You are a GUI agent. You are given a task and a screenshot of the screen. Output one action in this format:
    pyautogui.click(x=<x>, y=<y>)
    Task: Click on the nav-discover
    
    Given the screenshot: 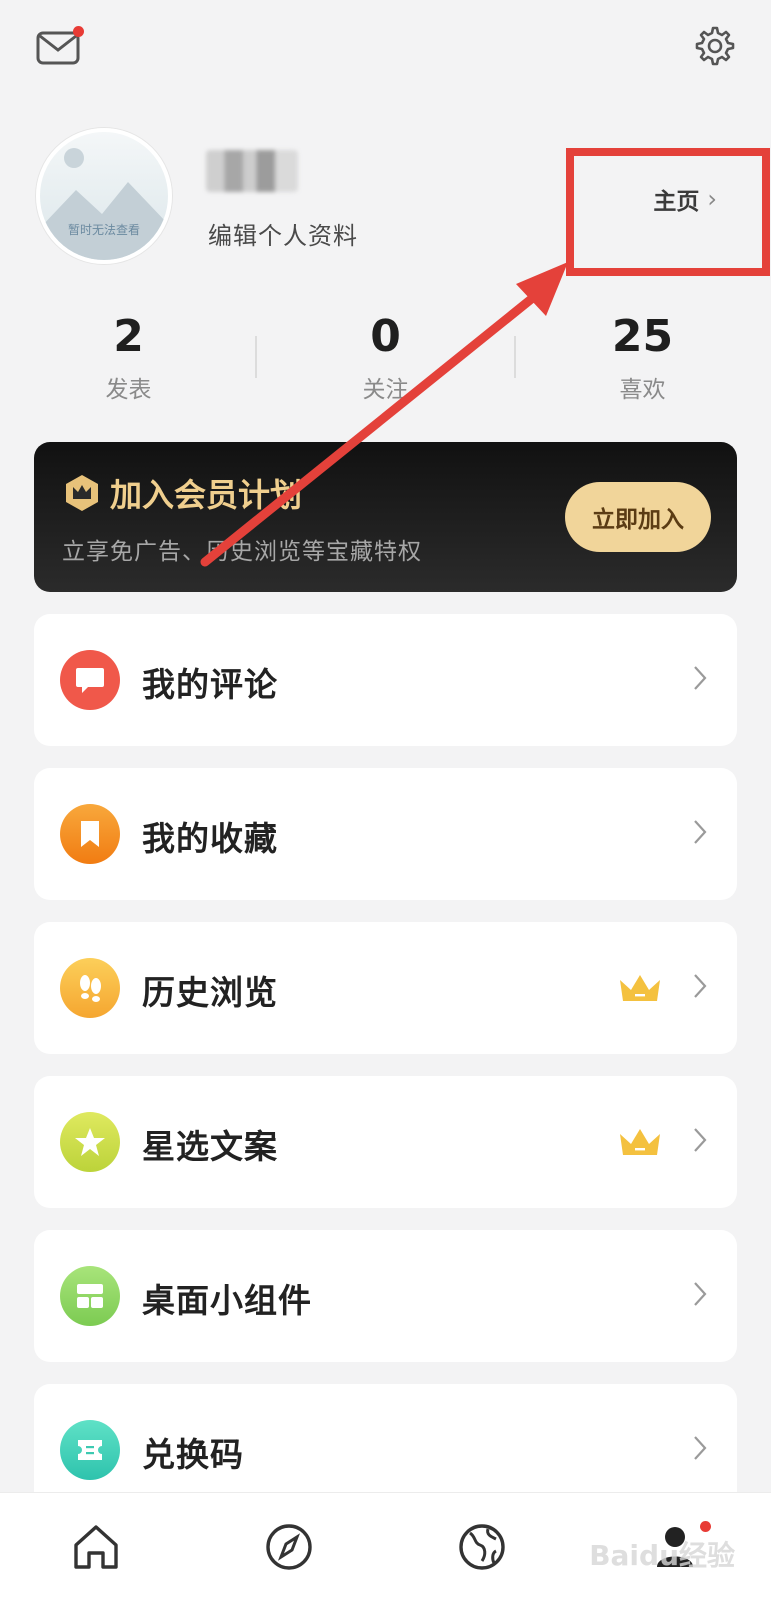 What is the action you would take?
    pyautogui.click(x=289, y=1546)
    